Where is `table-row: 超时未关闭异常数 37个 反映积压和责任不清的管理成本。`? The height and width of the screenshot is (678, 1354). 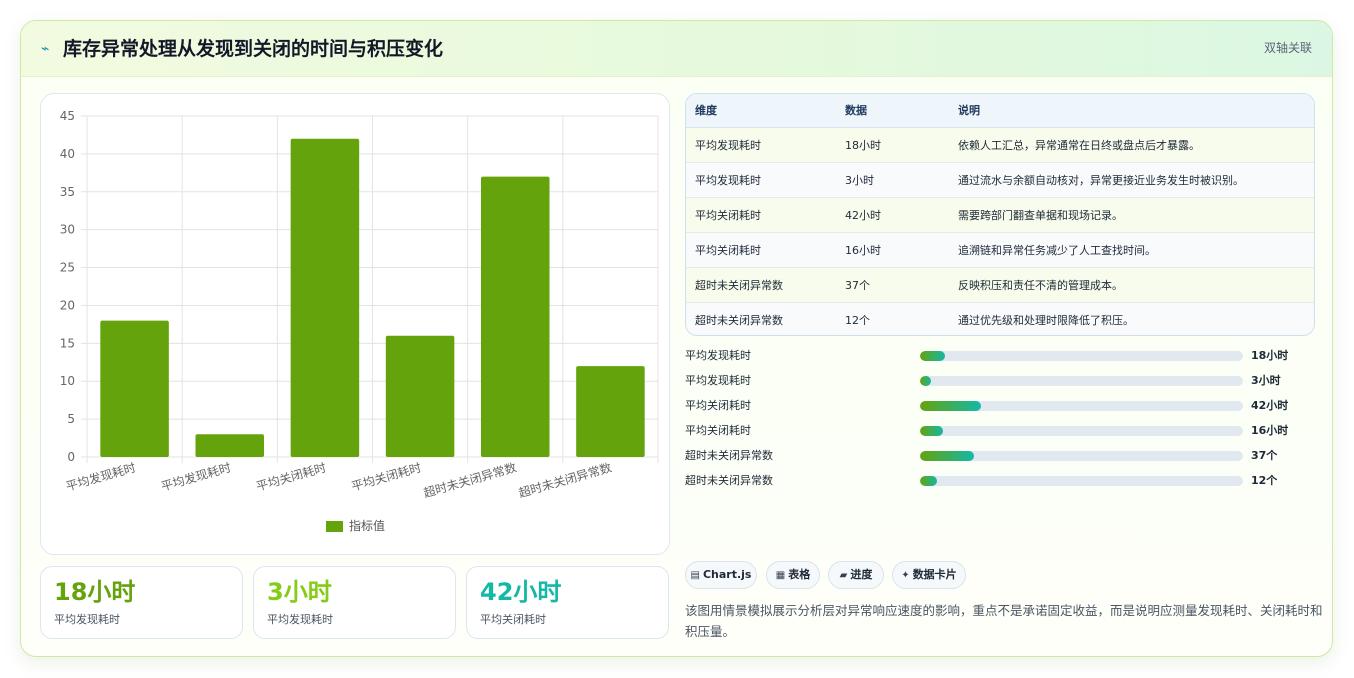
table-row: 超时未关闭异常数 37个 反映积压和责任不清的管理成本。 is located at coordinates (1000, 285).